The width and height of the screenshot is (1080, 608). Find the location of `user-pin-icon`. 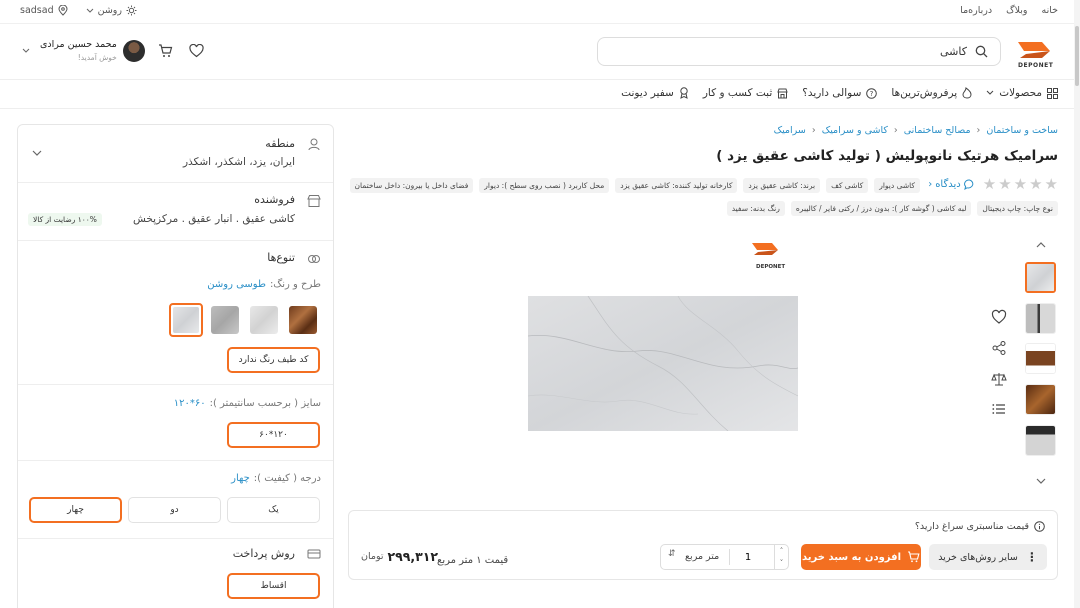

user-pin-icon is located at coordinates (314, 144).